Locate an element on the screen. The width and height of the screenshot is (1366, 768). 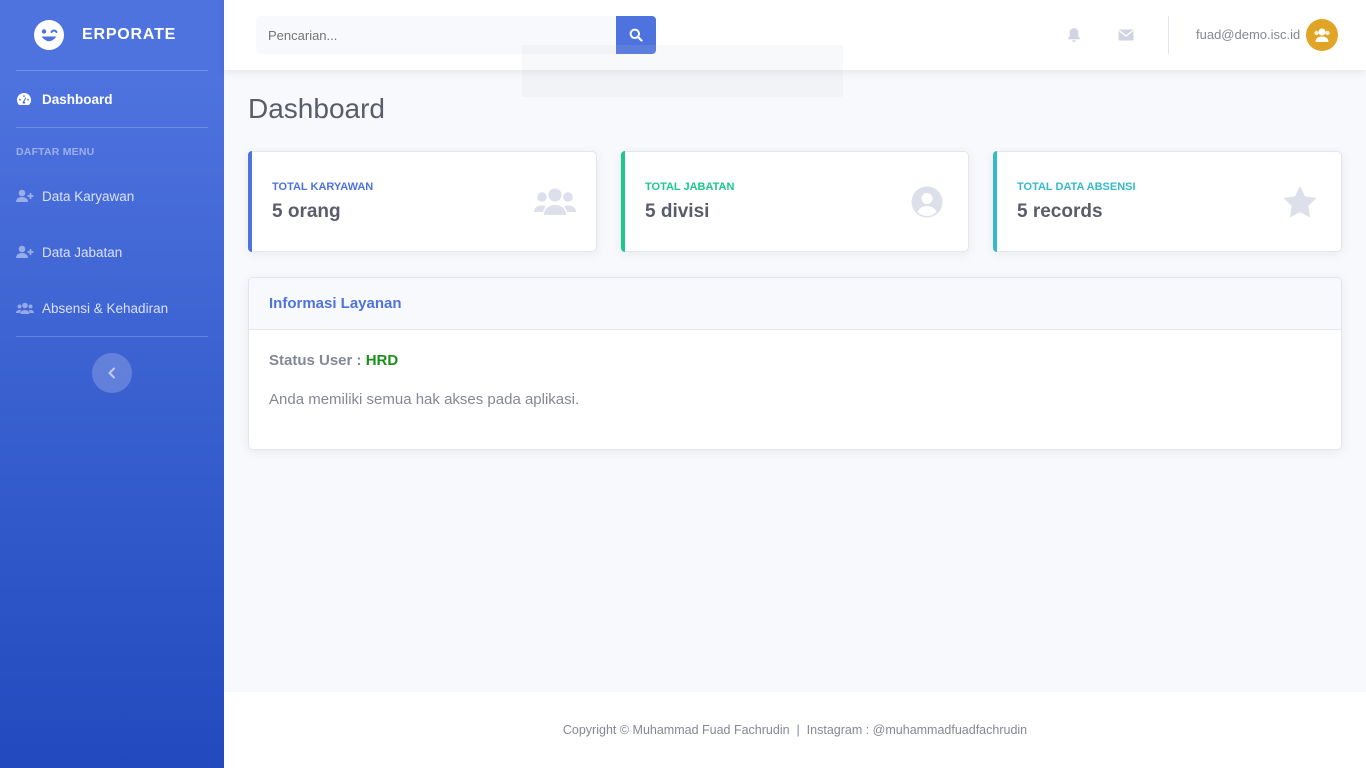
topbar-divider is located at coordinates (1168, 35).